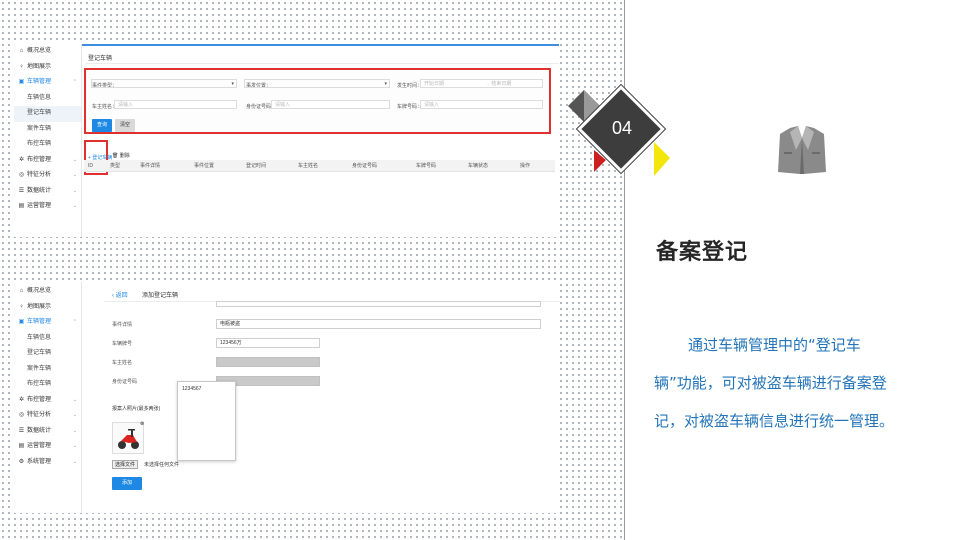 This screenshot has width=960, height=540. Describe the element at coordinates (128, 439) in the screenshot. I see `scooter-icon` at that location.